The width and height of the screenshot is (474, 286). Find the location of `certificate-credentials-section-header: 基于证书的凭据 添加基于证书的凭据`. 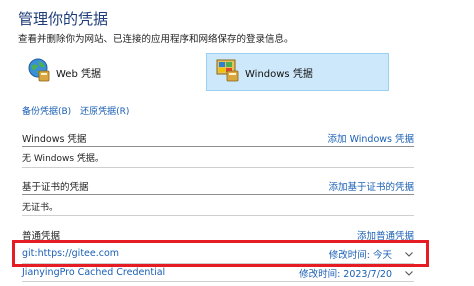

certificate-credentials-section-header: 基于证书的凭据 添加基于证书的凭据 is located at coordinates (218, 186).